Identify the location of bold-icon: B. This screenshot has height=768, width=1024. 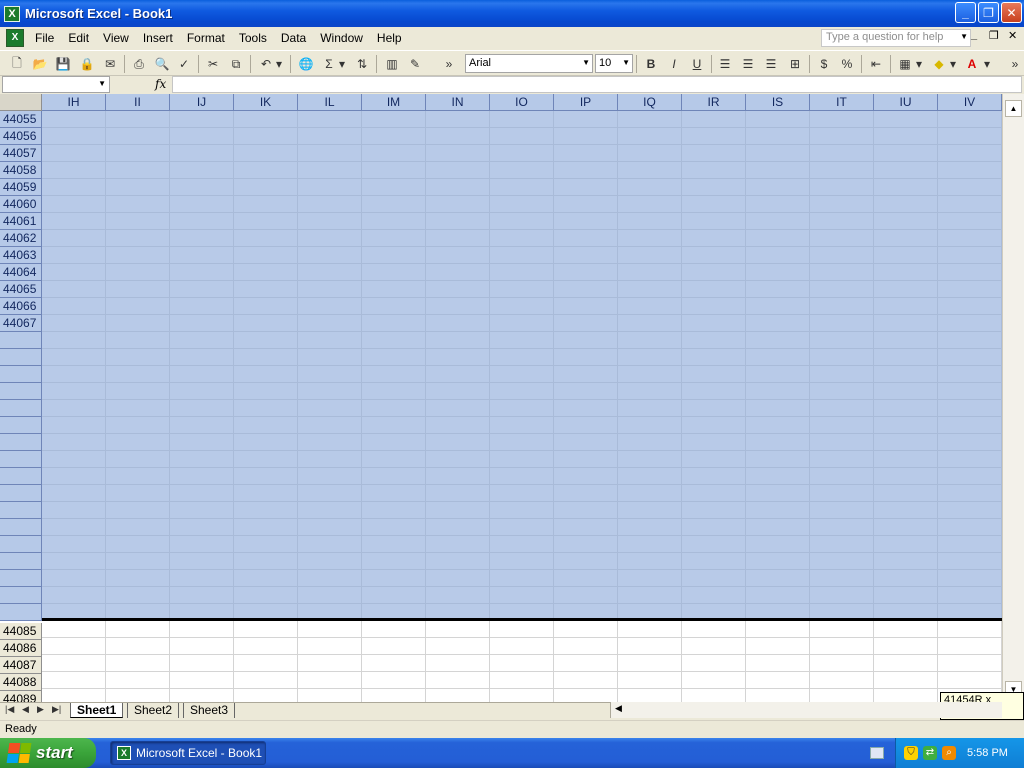
(651, 64).